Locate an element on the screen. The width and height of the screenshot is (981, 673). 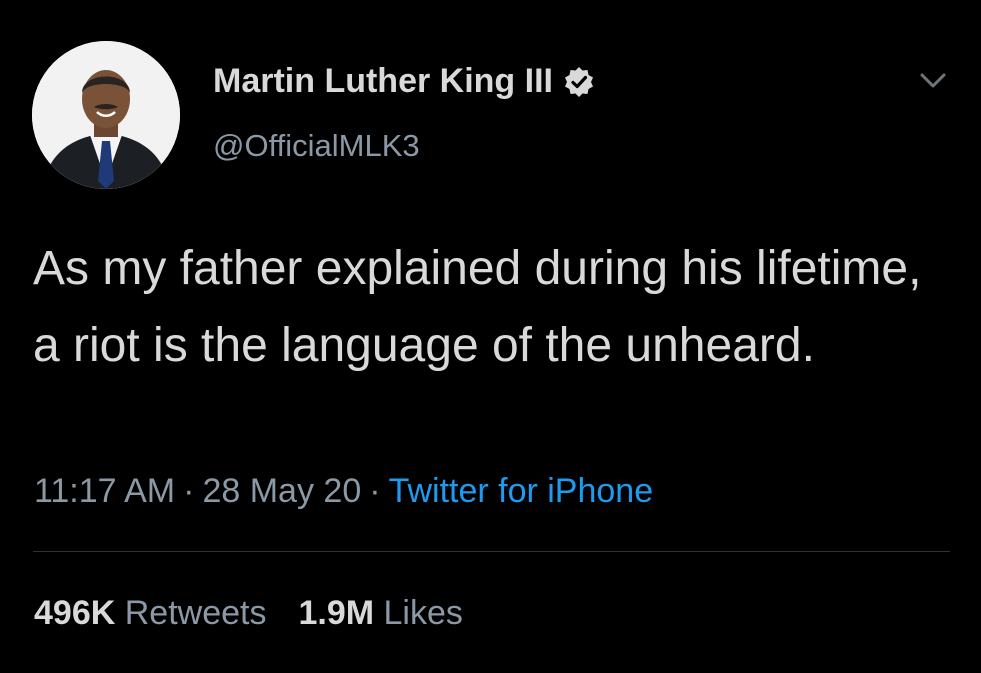
tweet-stats: 496K Retweets 1.9M Likes is located at coordinates (264, 613).